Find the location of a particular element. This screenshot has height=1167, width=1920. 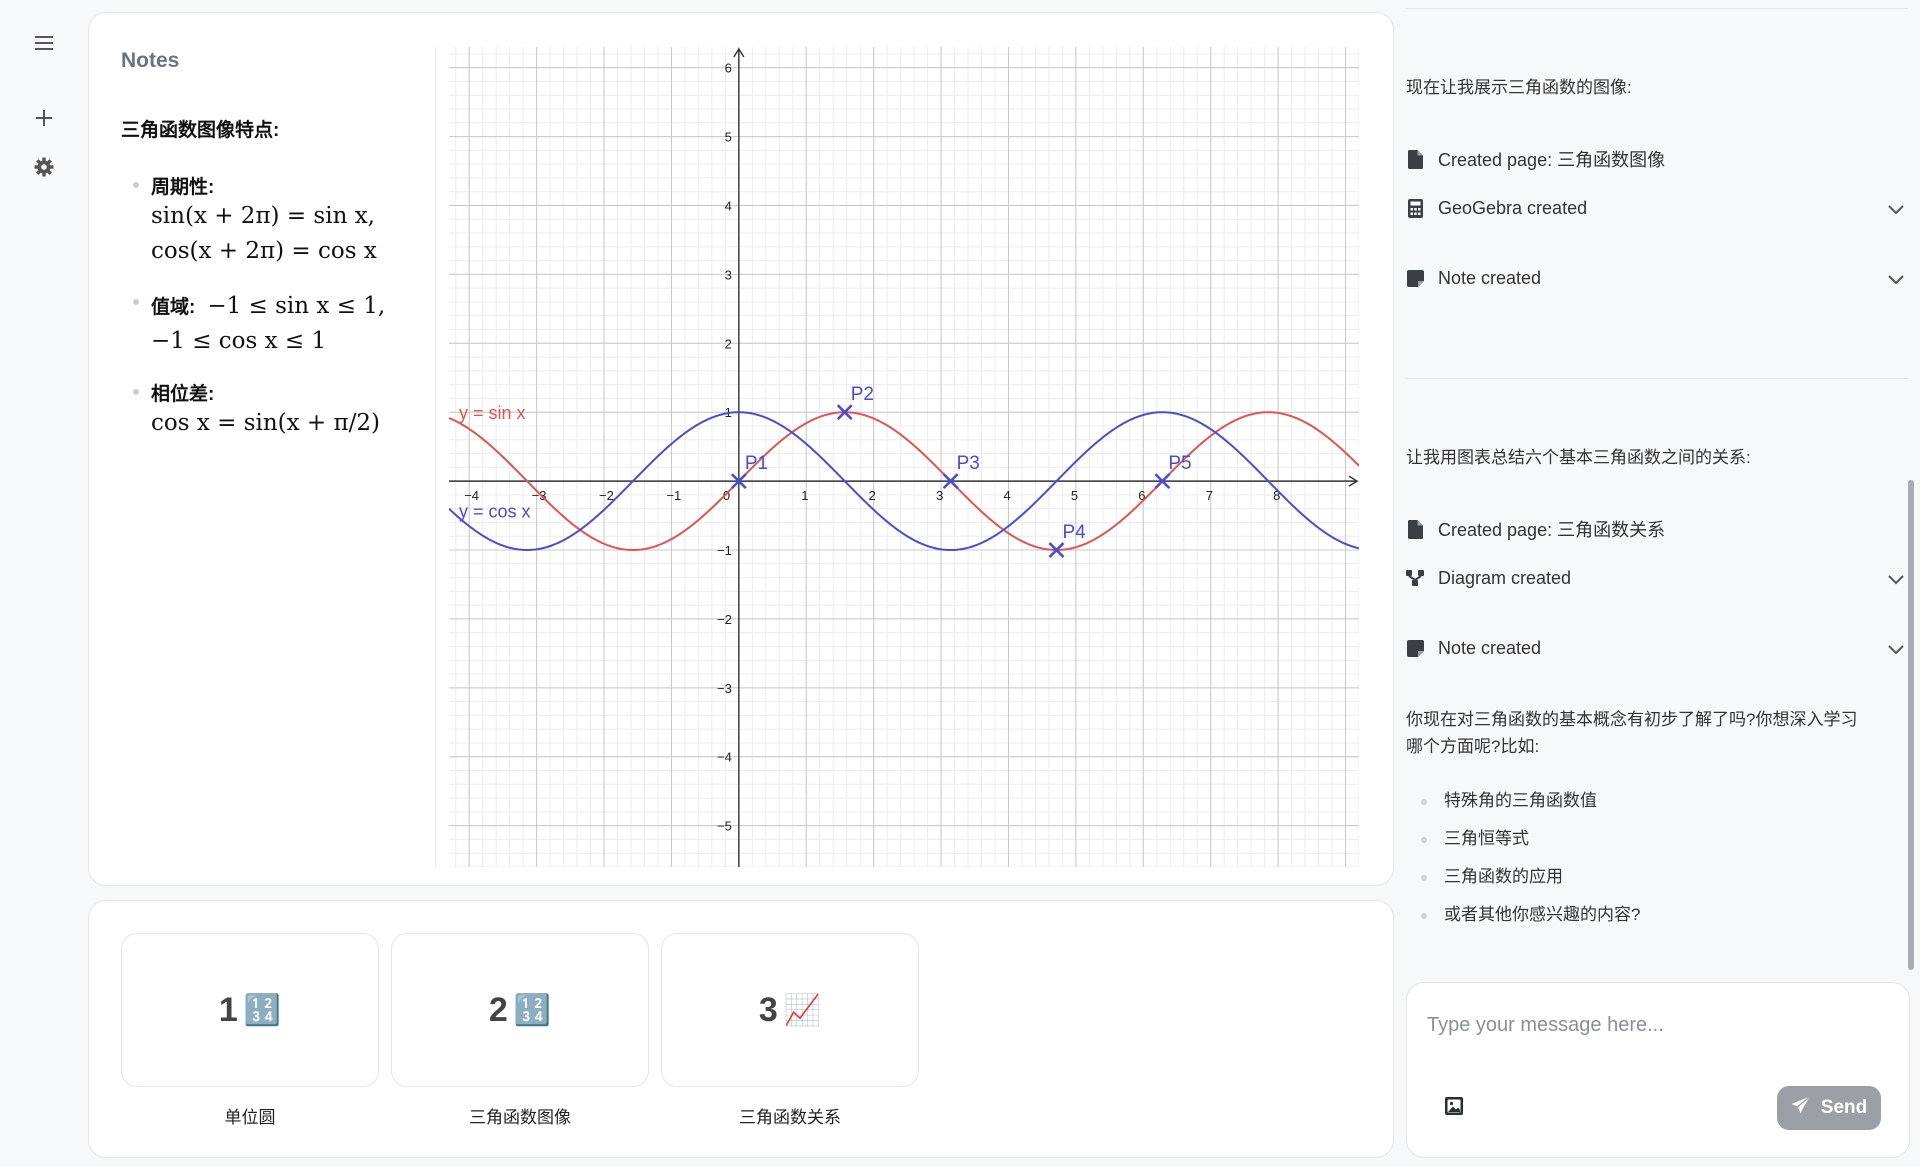

send-icon is located at coordinates (1801, 1107).